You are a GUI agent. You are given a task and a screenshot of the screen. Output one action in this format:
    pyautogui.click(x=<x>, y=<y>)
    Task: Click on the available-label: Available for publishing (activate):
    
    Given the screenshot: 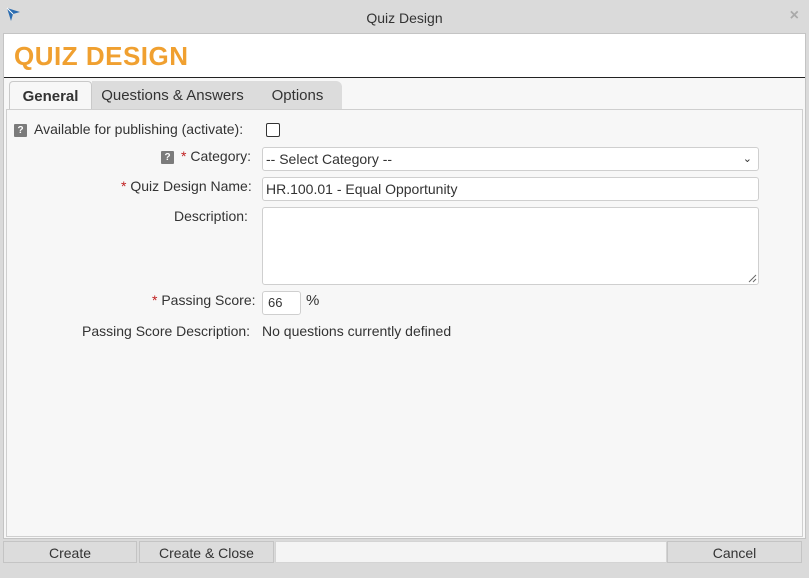 What is the action you would take?
    pyautogui.click(x=139, y=129)
    